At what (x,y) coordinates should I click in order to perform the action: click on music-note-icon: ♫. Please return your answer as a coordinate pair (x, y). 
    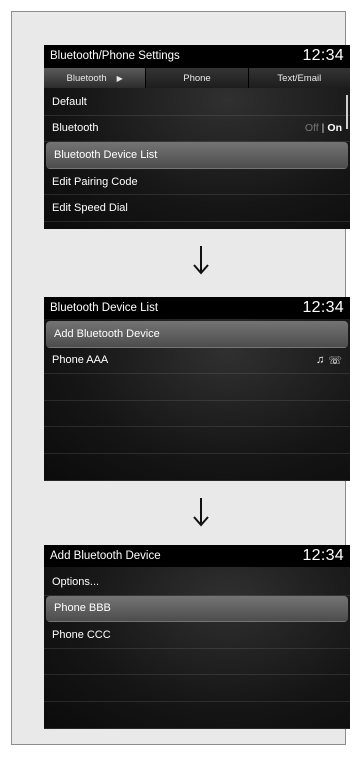
    Looking at the image, I should click on (320, 360).